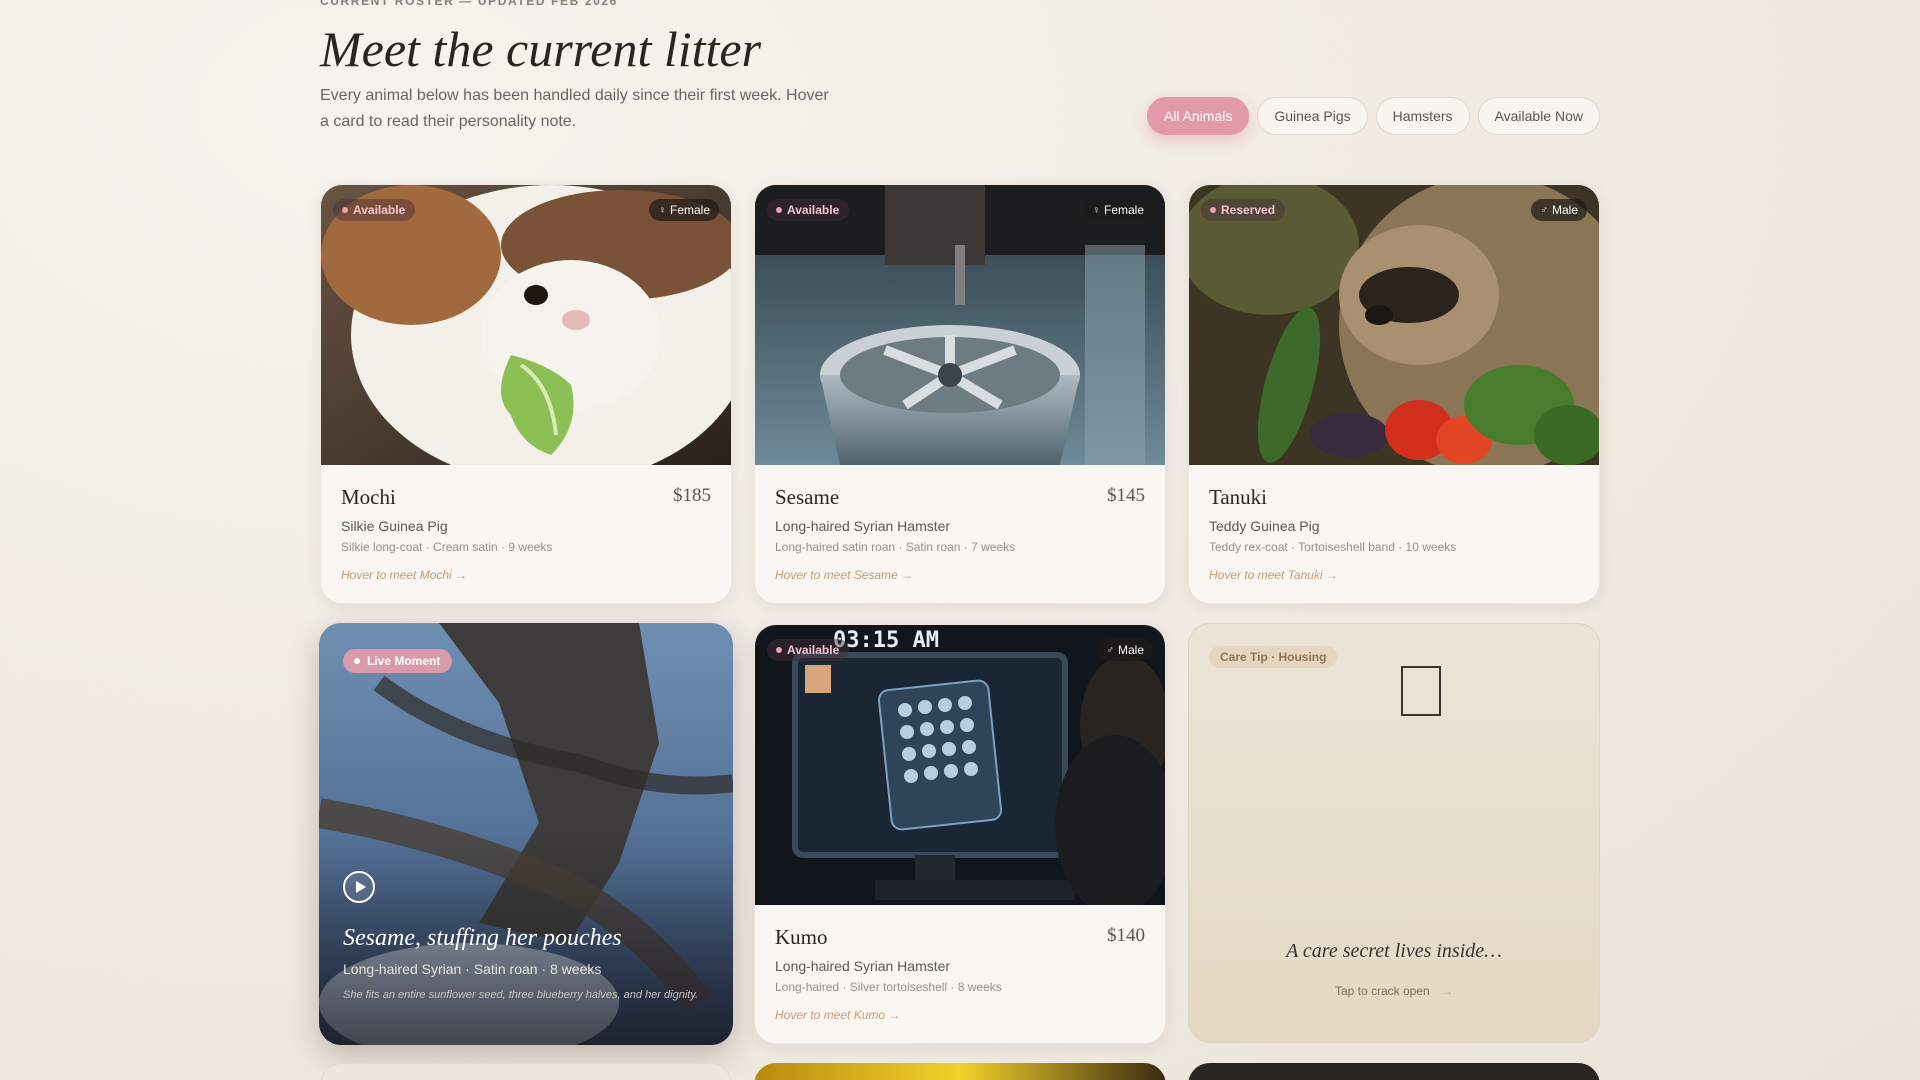 The width and height of the screenshot is (1920, 1080). I want to click on hover-hint: Hover to meet Kumo →, so click(960, 1015).